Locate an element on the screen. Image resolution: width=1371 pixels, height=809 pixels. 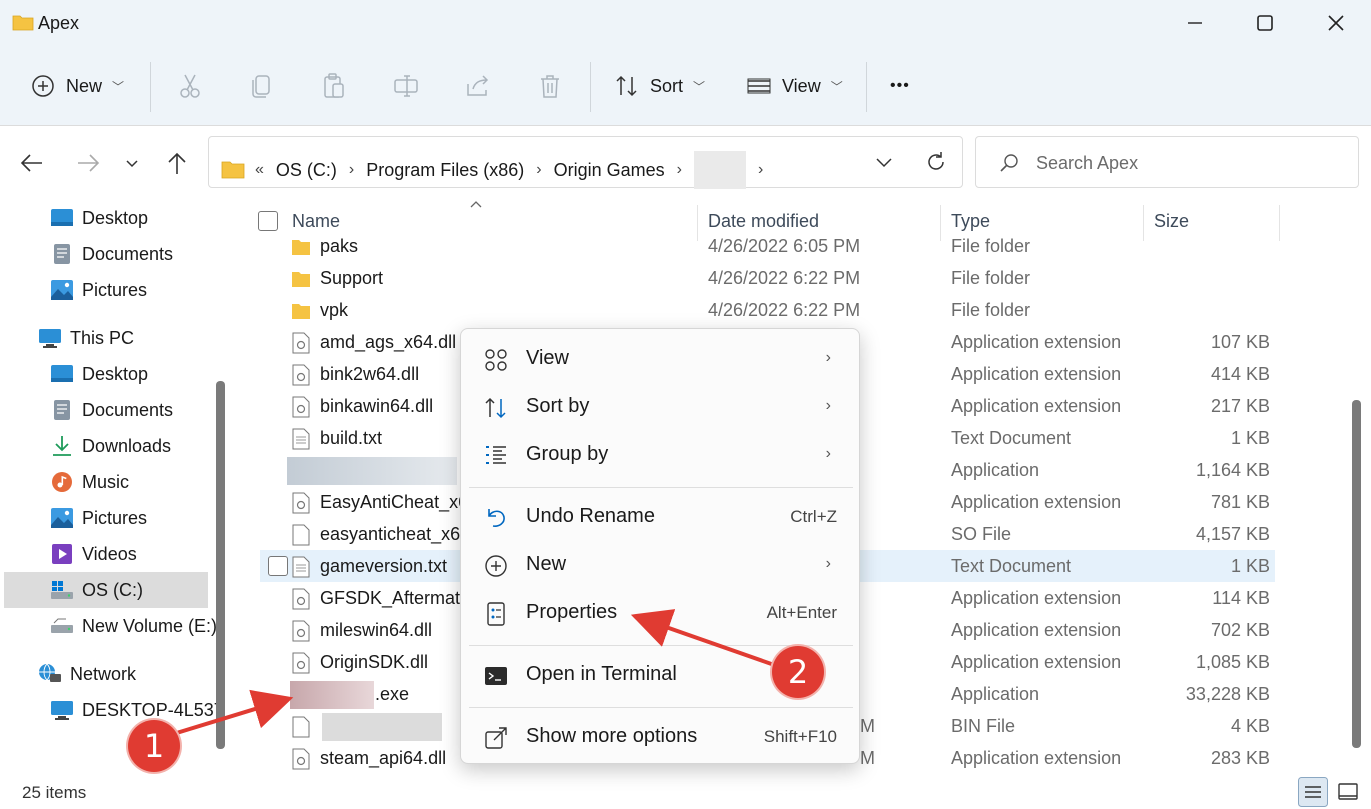
file-name: easyanticheat_x64 is located at coordinates (395, 534).